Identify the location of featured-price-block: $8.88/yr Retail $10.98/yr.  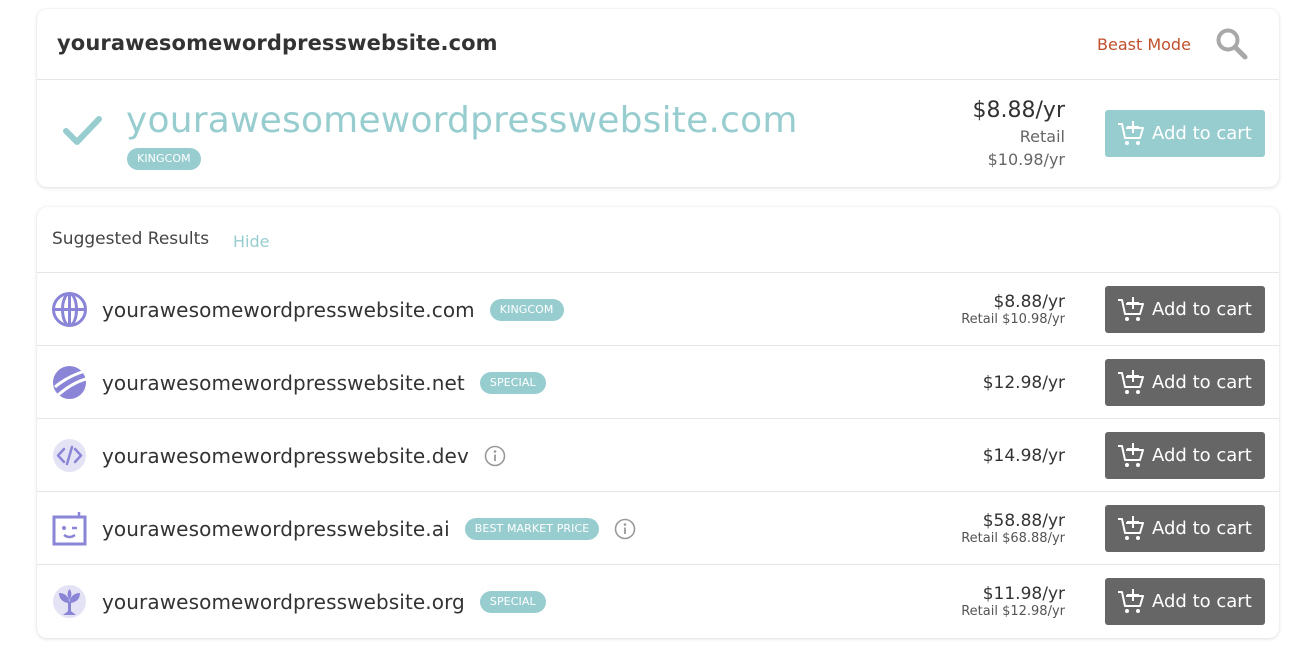
(1019, 134).